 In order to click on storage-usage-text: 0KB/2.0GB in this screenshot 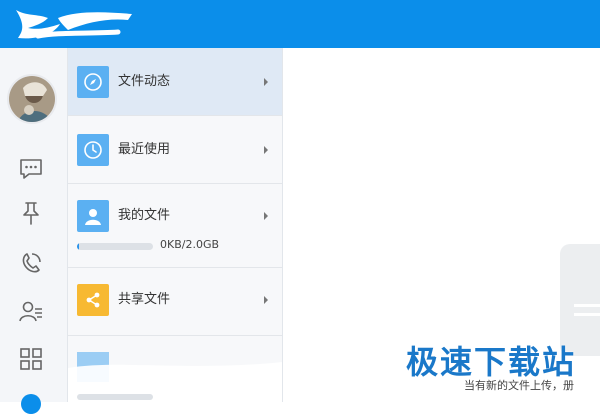, I will do `click(190, 244)`.